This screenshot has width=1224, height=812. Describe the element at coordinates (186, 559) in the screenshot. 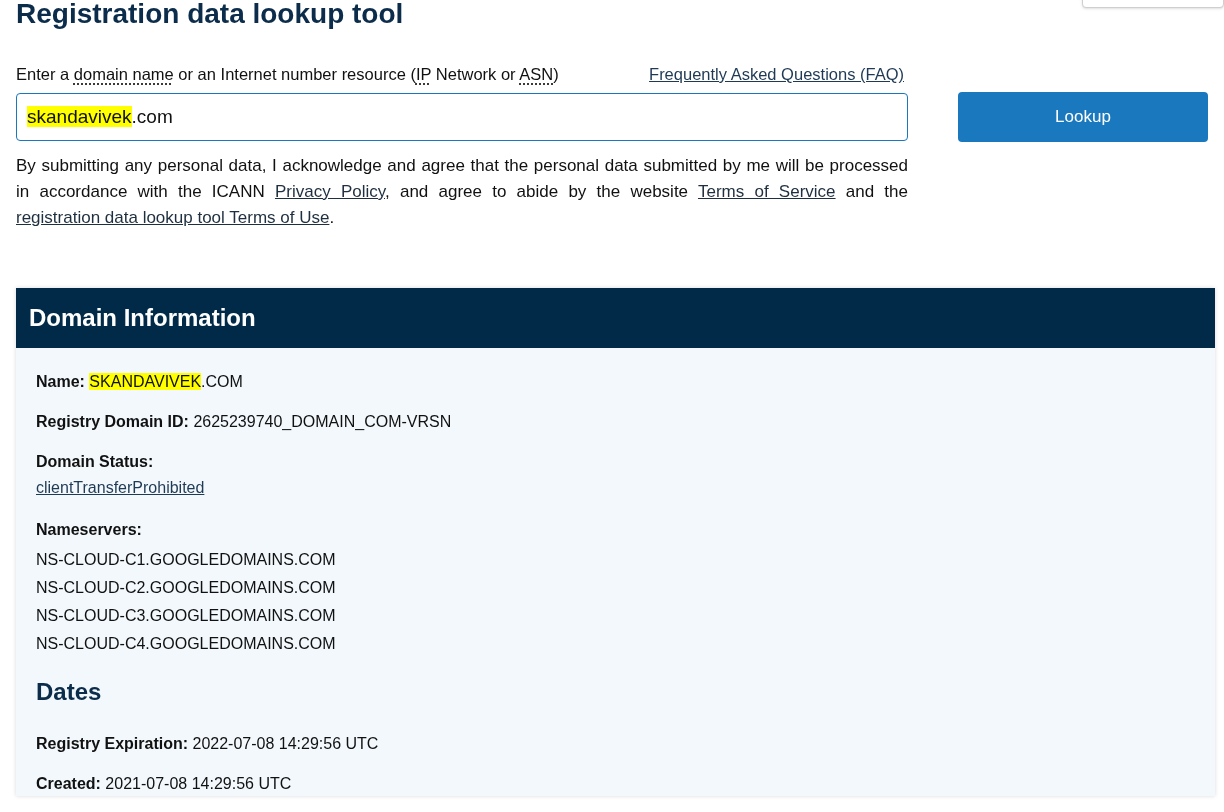

I see `nameserver-text: NS-CLOUD-C1.GOOGLEDOMAINS.COM` at that location.